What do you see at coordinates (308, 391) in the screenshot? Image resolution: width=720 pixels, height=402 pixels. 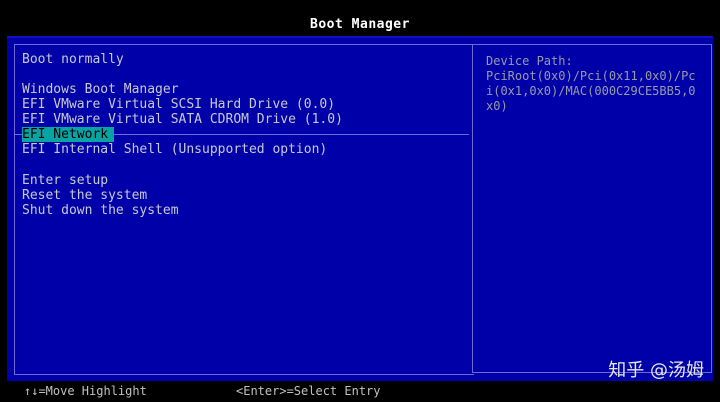 I see `footer-select-hint: <Enter>=Select Entry` at bounding box center [308, 391].